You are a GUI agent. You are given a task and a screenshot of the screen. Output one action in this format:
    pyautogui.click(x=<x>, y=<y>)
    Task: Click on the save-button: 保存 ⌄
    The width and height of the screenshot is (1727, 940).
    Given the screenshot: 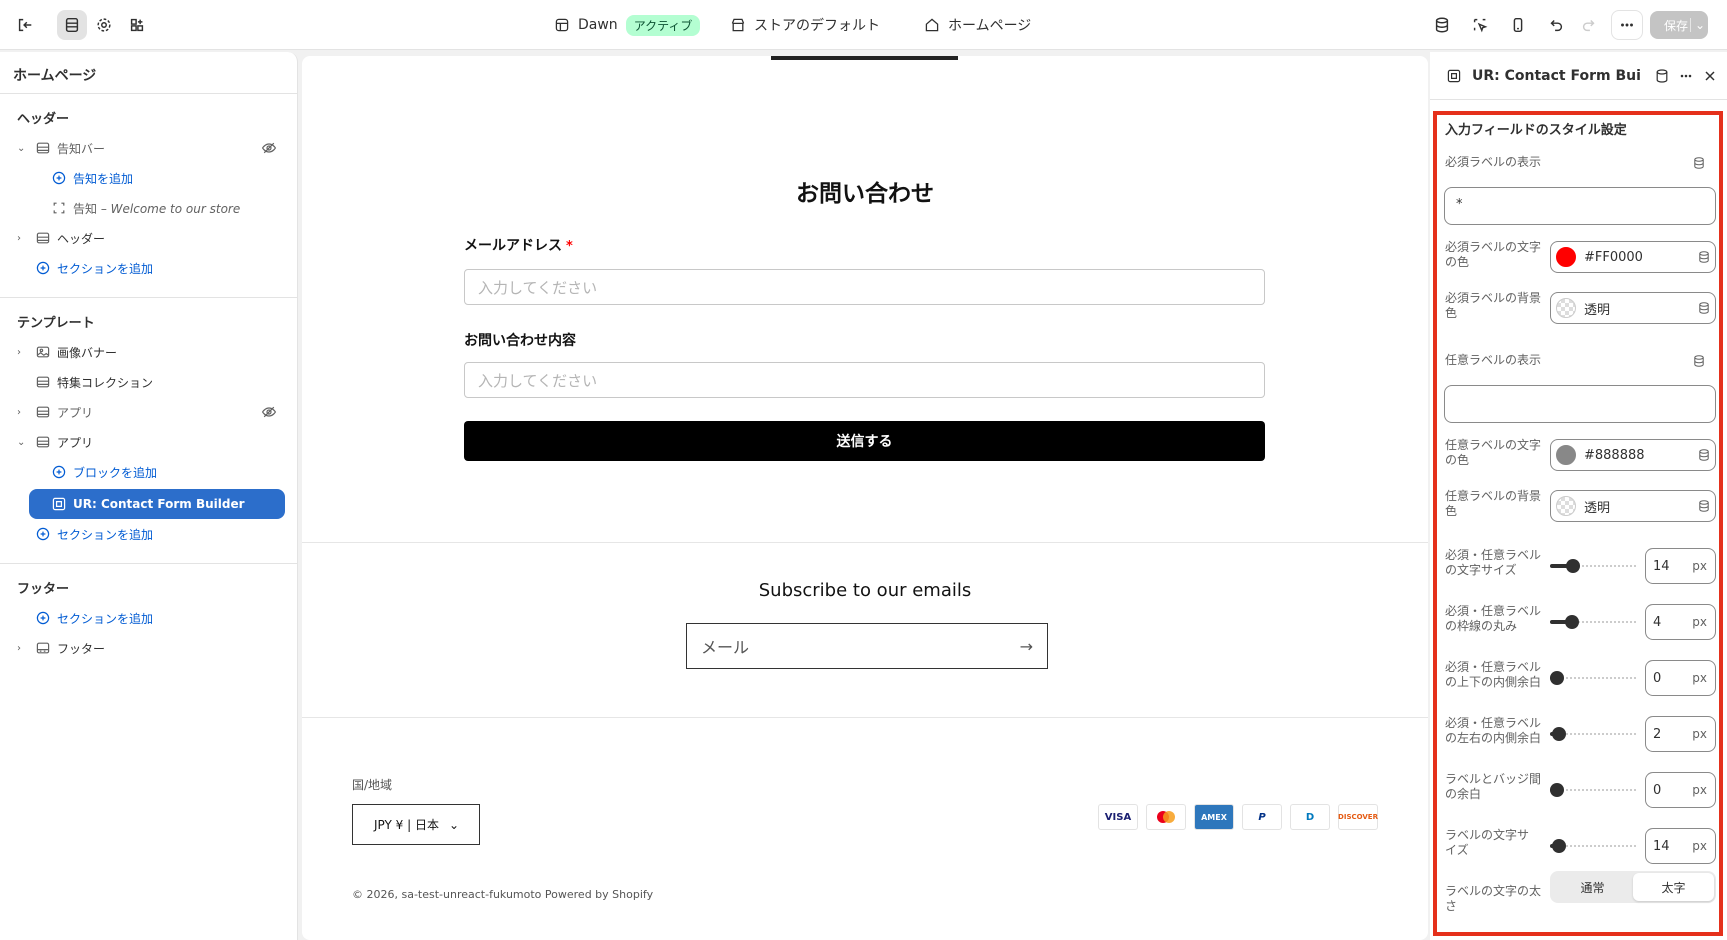 What is the action you would take?
    pyautogui.click(x=1679, y=25)
    